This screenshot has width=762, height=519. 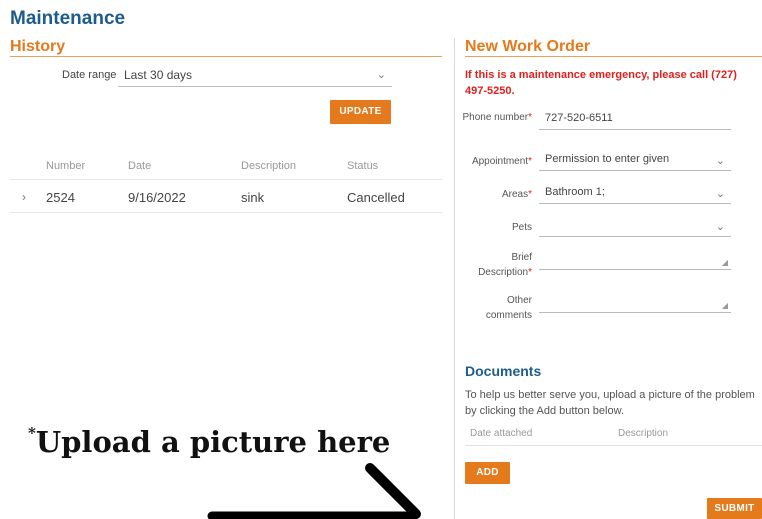 What do you see at coordinates (487, 473) in the screenshot?
I see `add-document-button: ADD` at bounding box center [487, 473].